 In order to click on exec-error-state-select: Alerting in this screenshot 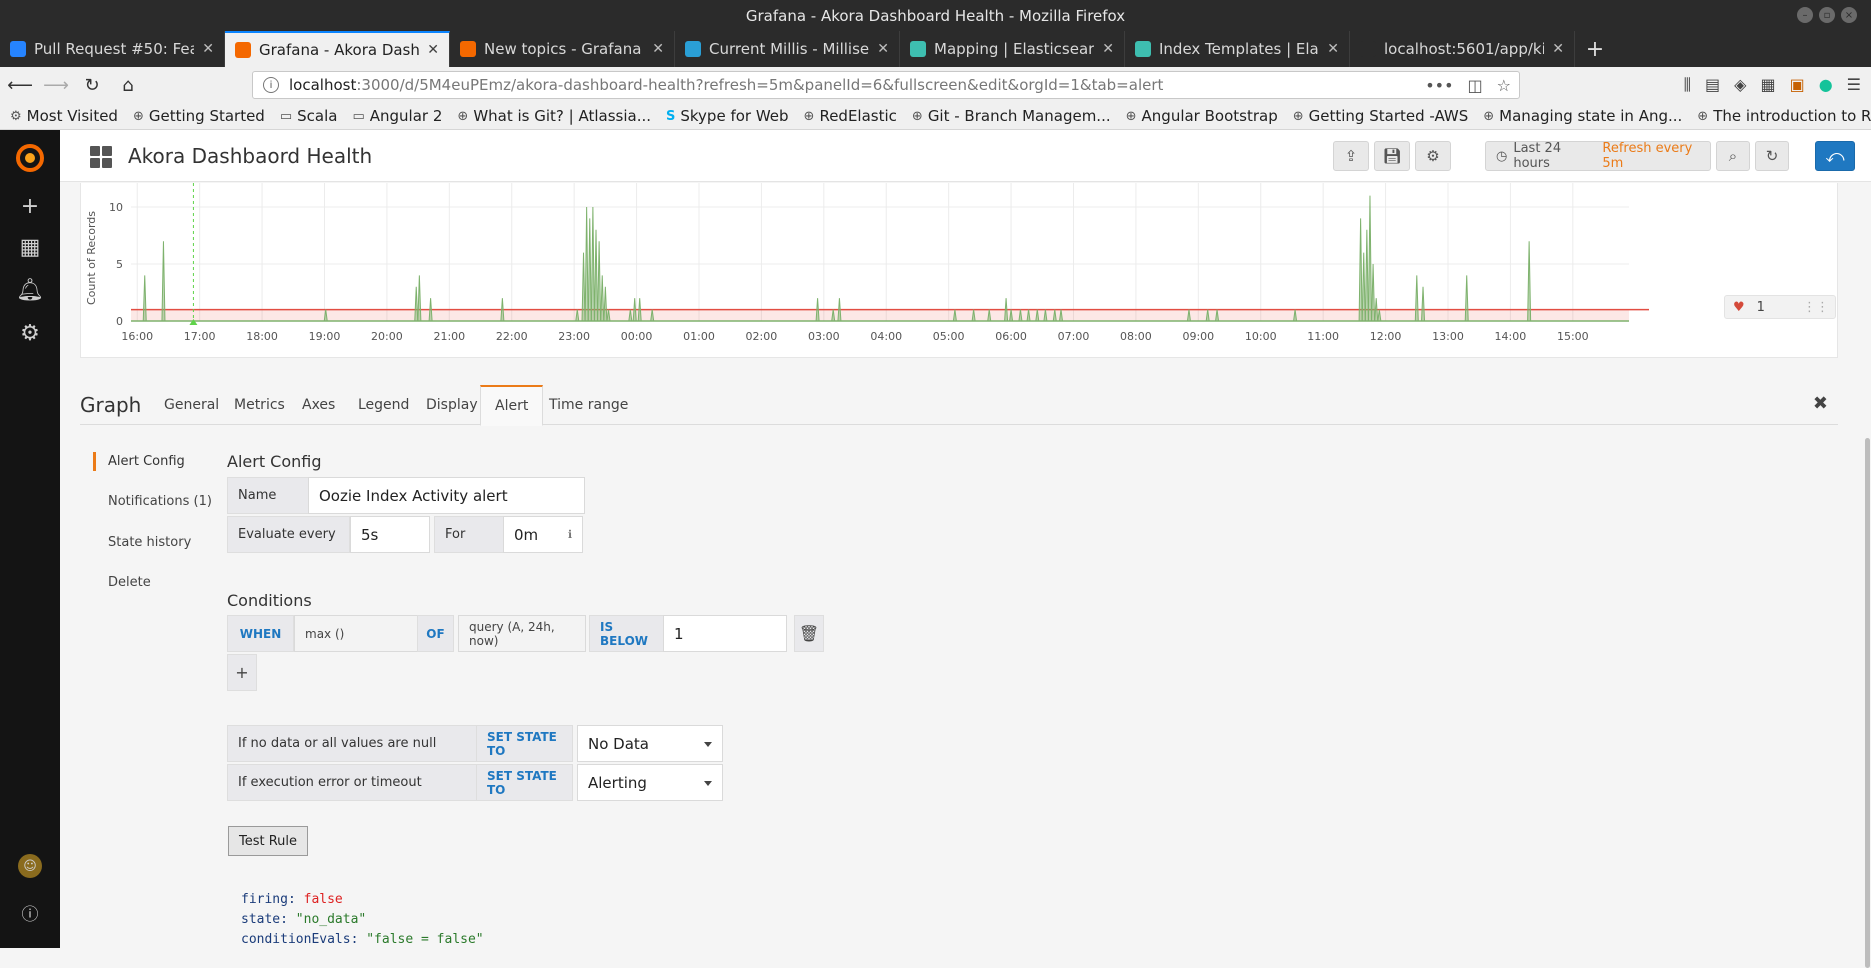, I will do `click(650, 782)`.